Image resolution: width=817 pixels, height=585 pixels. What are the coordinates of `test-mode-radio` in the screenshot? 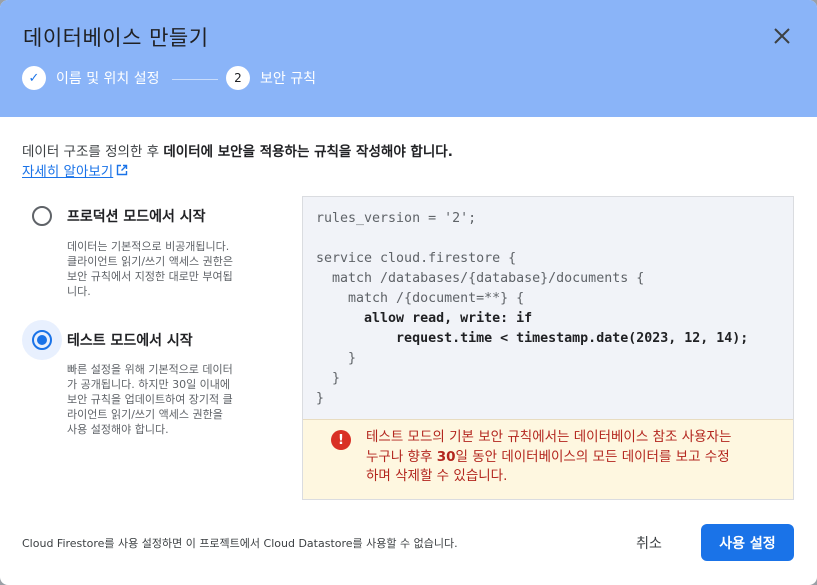 It's located at (42, 340).